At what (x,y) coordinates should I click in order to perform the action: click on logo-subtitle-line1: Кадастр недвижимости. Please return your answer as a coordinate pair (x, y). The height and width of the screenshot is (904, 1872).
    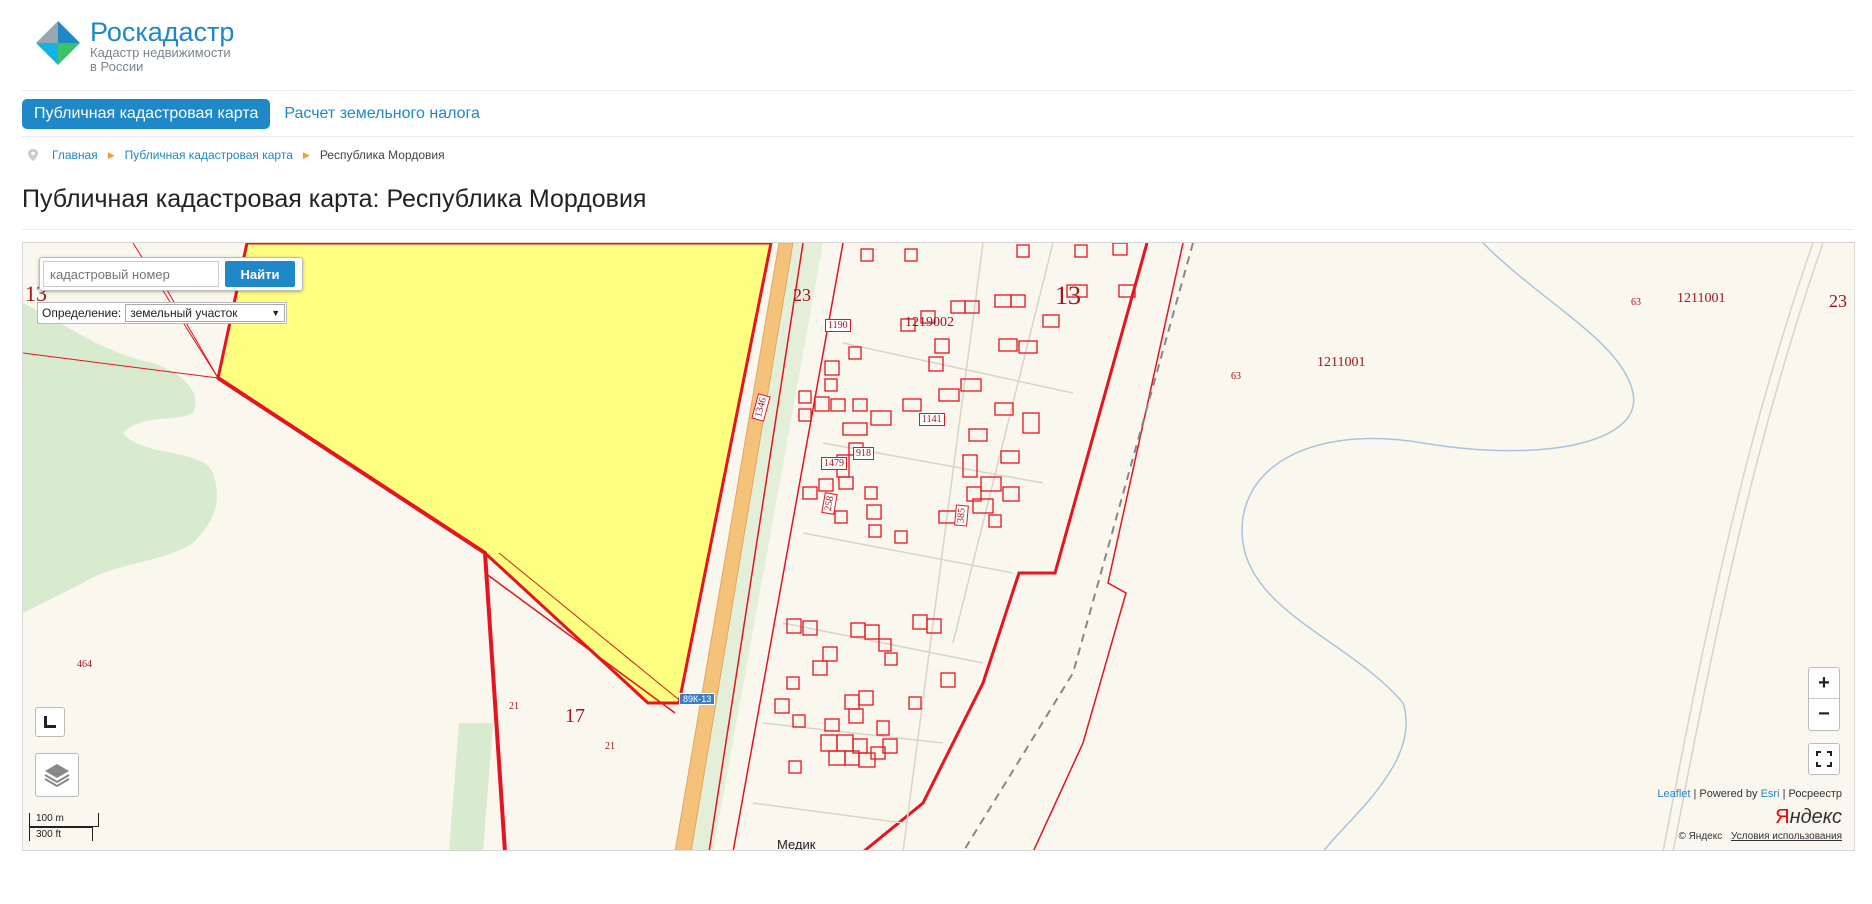
    Looking at the image, I should click on (160, 52).